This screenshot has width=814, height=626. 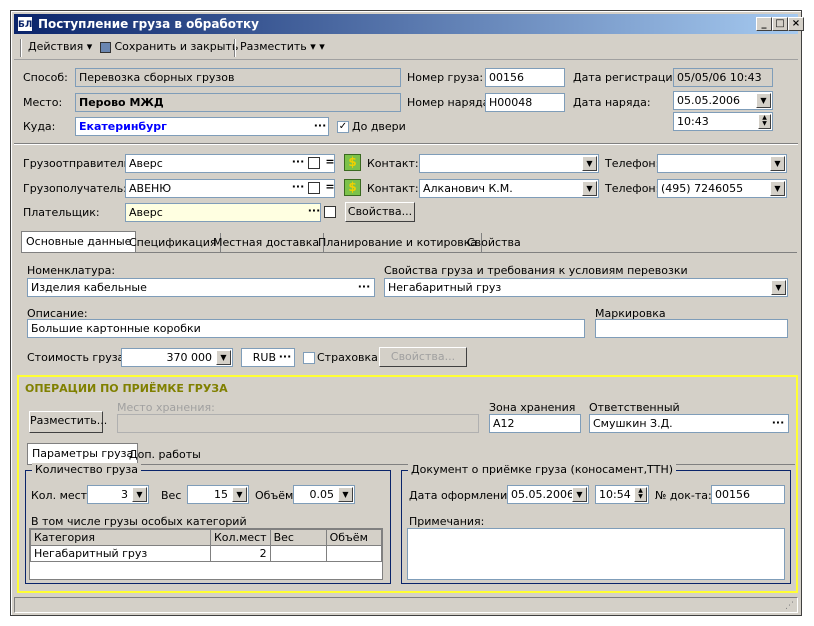 I want to click on order-no-field: Н00048, so click(x=525, y=102).